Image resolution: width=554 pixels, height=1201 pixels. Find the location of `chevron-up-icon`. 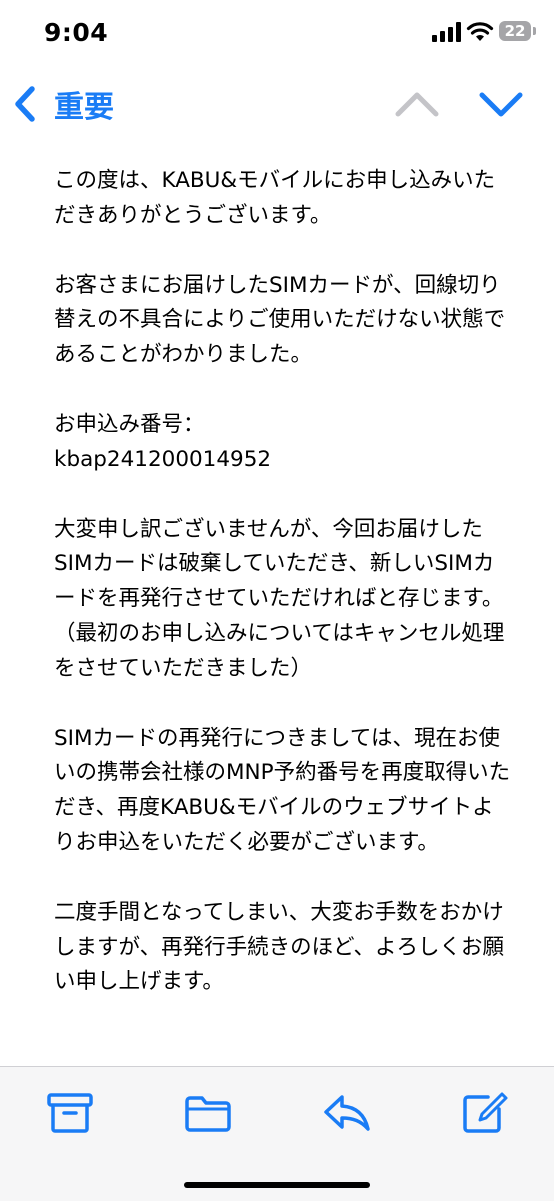

chevron-up-icon is located at coordinates (417, 104).